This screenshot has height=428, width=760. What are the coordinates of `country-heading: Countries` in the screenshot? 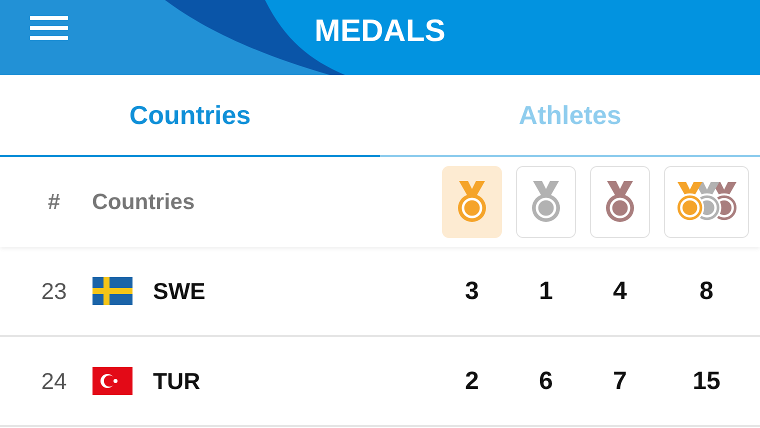 It's located at (144, 202).